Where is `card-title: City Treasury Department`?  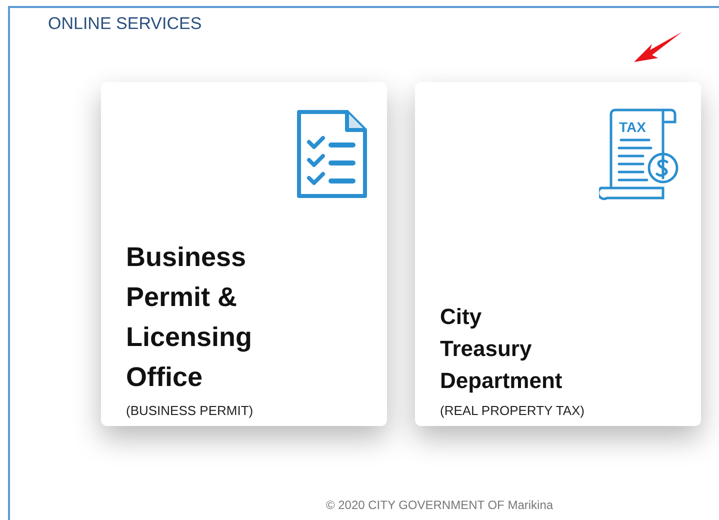 card-title: City Treasury Department is located at coordinates (502, 349).